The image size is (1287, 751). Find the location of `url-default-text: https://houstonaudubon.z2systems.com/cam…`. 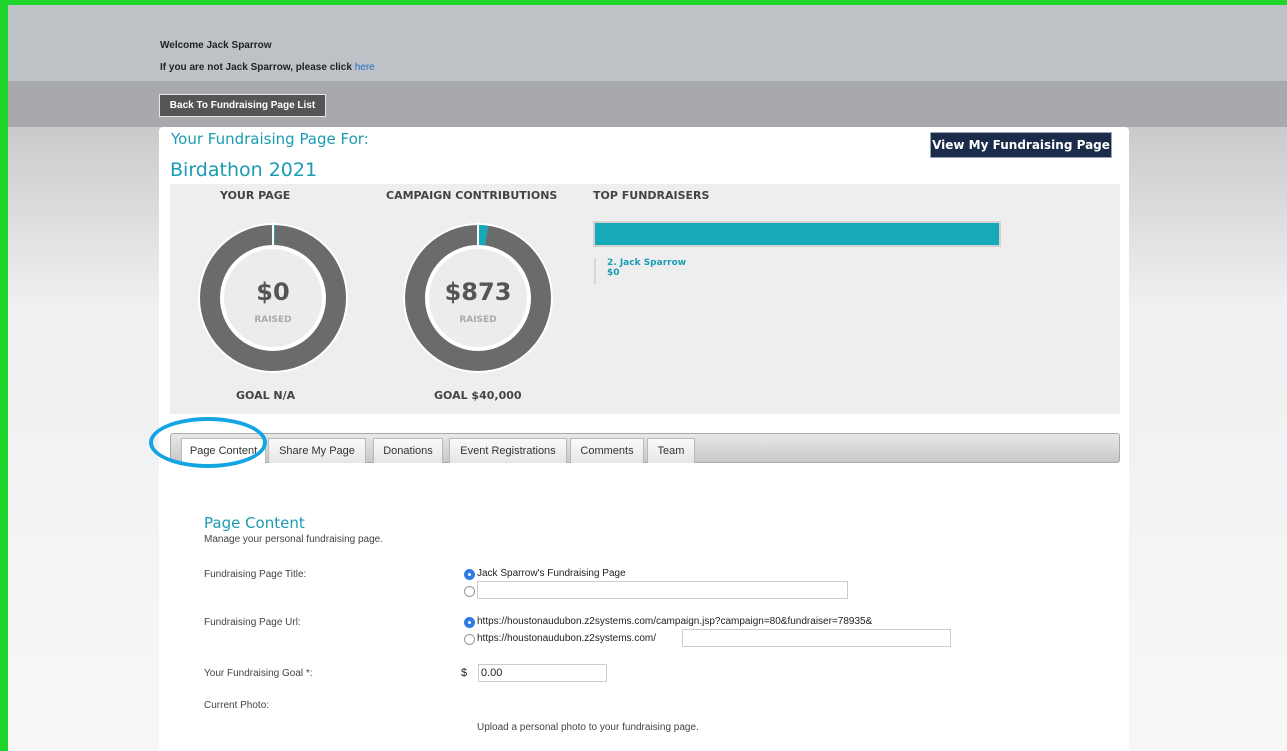

url-default-text: https://houstonaudubon.z2systems.com/cam… is located at coordinates (675, 621).